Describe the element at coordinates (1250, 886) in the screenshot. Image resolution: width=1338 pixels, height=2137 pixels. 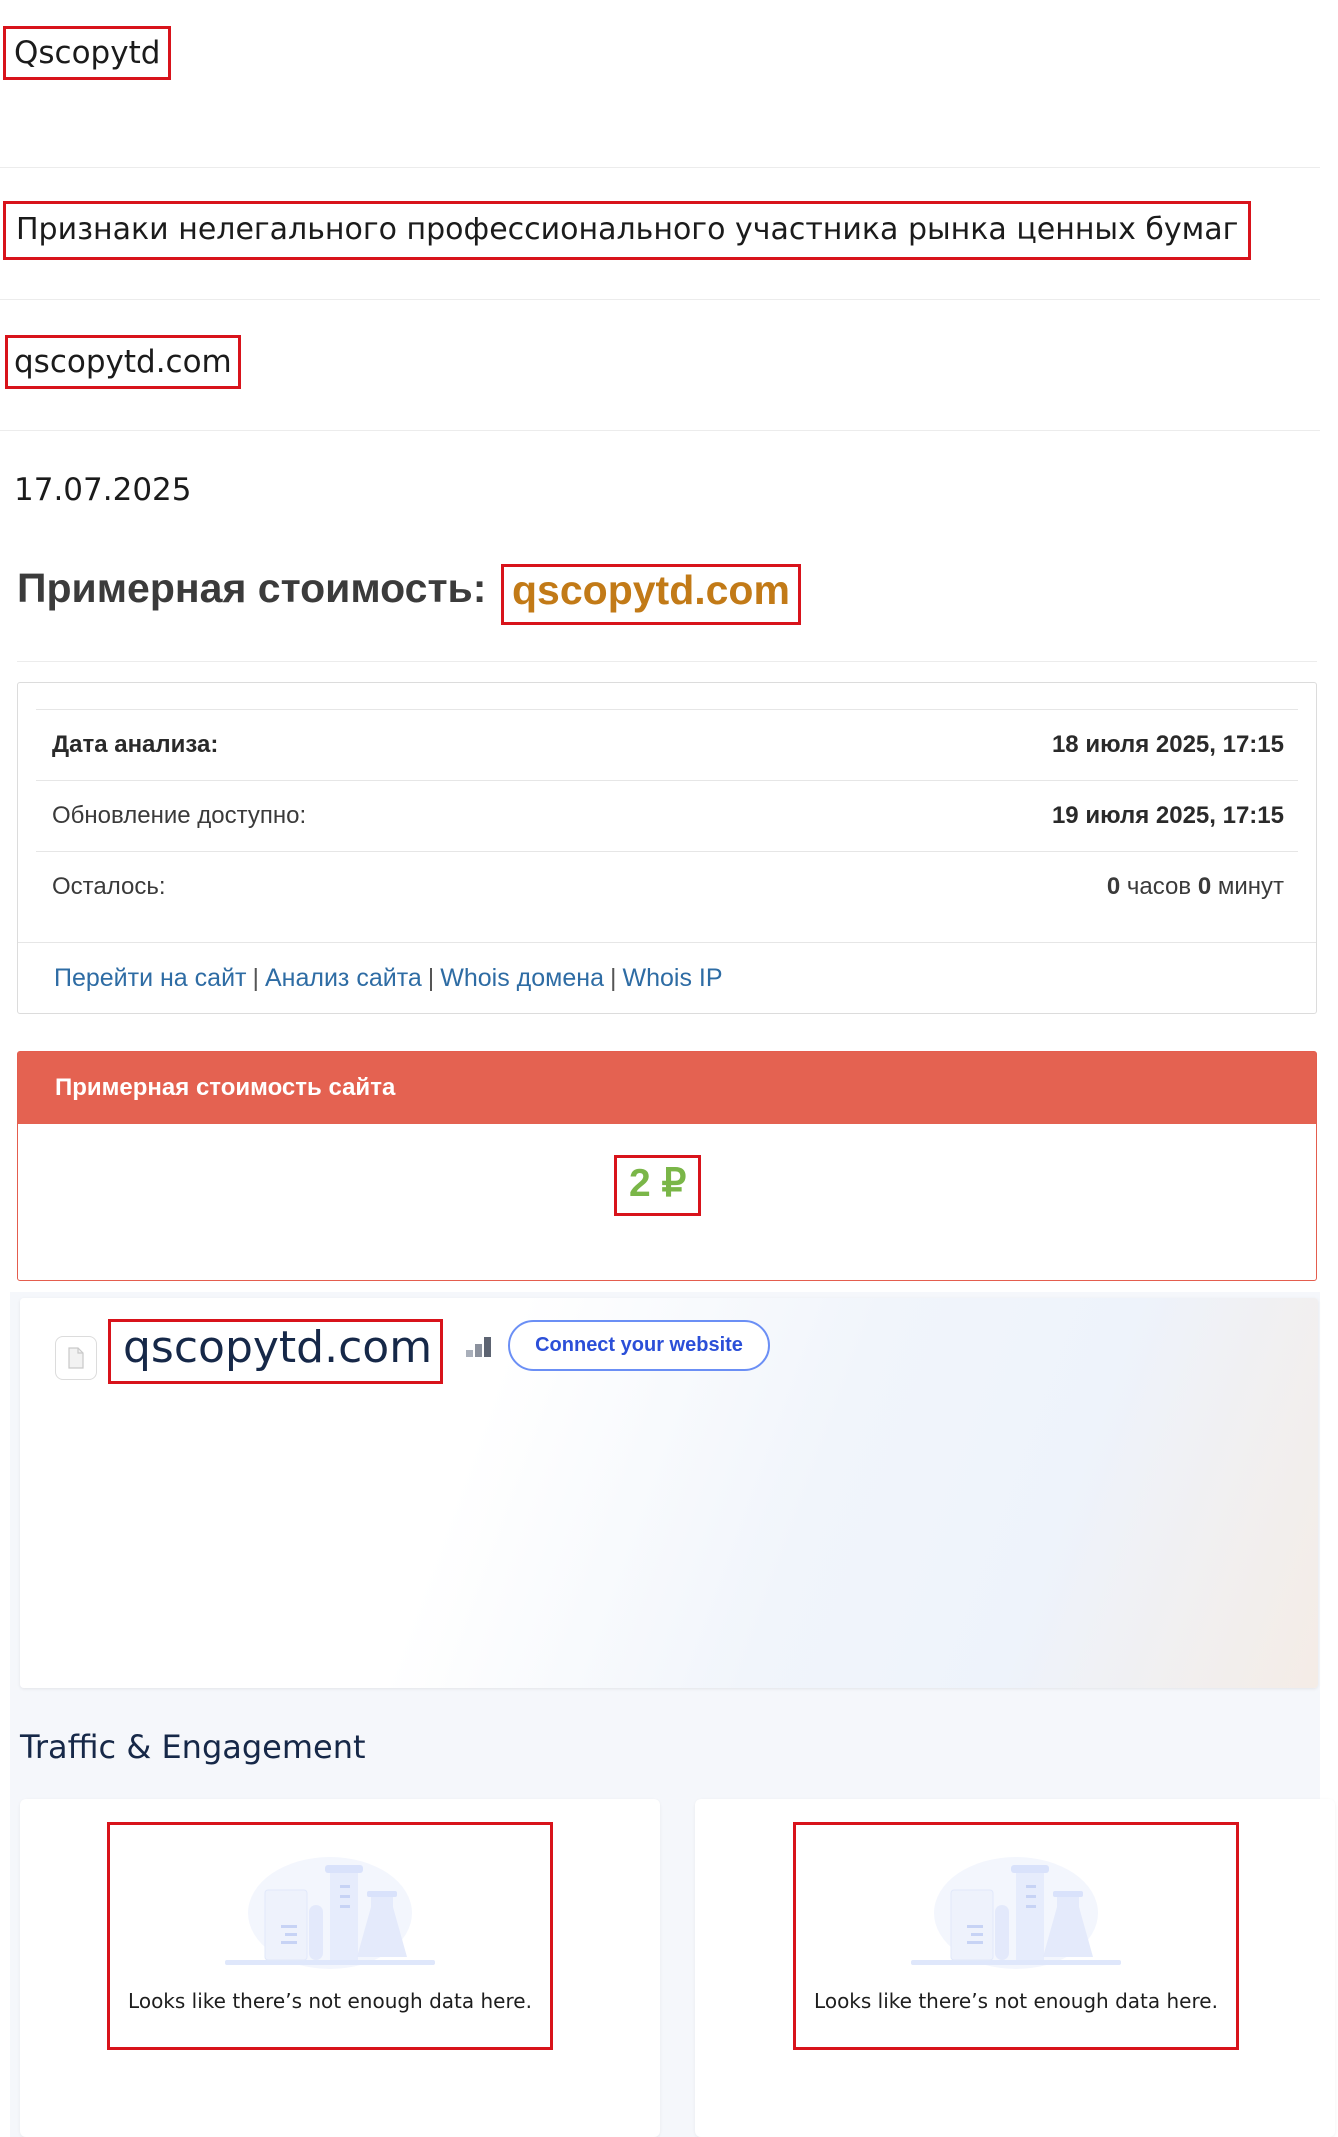
I see `minutes-unit: минут` at that location.